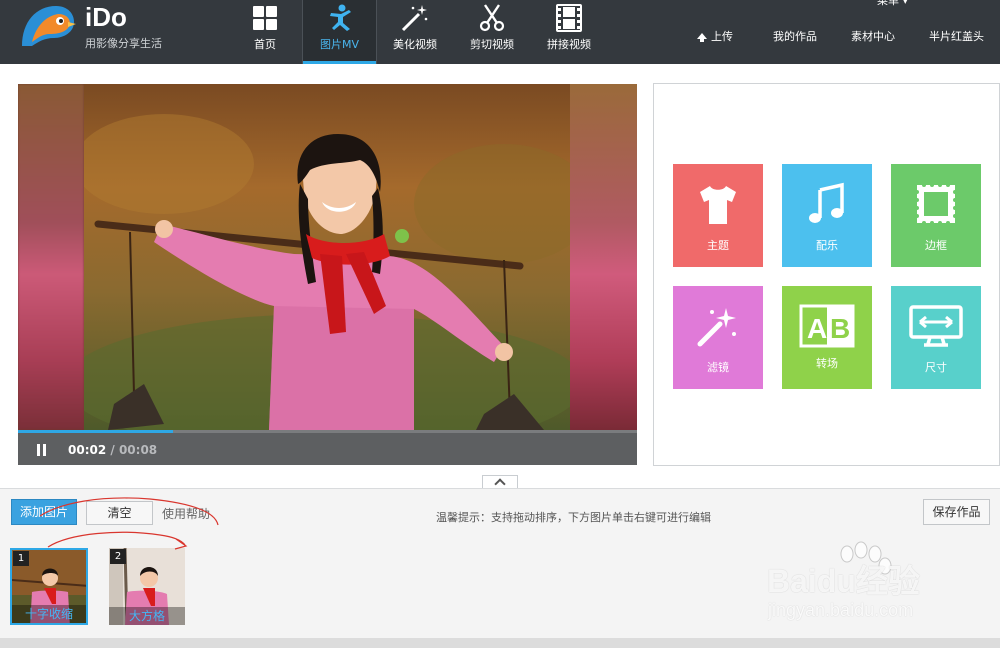 The image size is (1000, 648). What do you see at coordinates (795, 36) in the screenshot?
I see `my-works-link: 我的作品` at bounding box center [795, 36].